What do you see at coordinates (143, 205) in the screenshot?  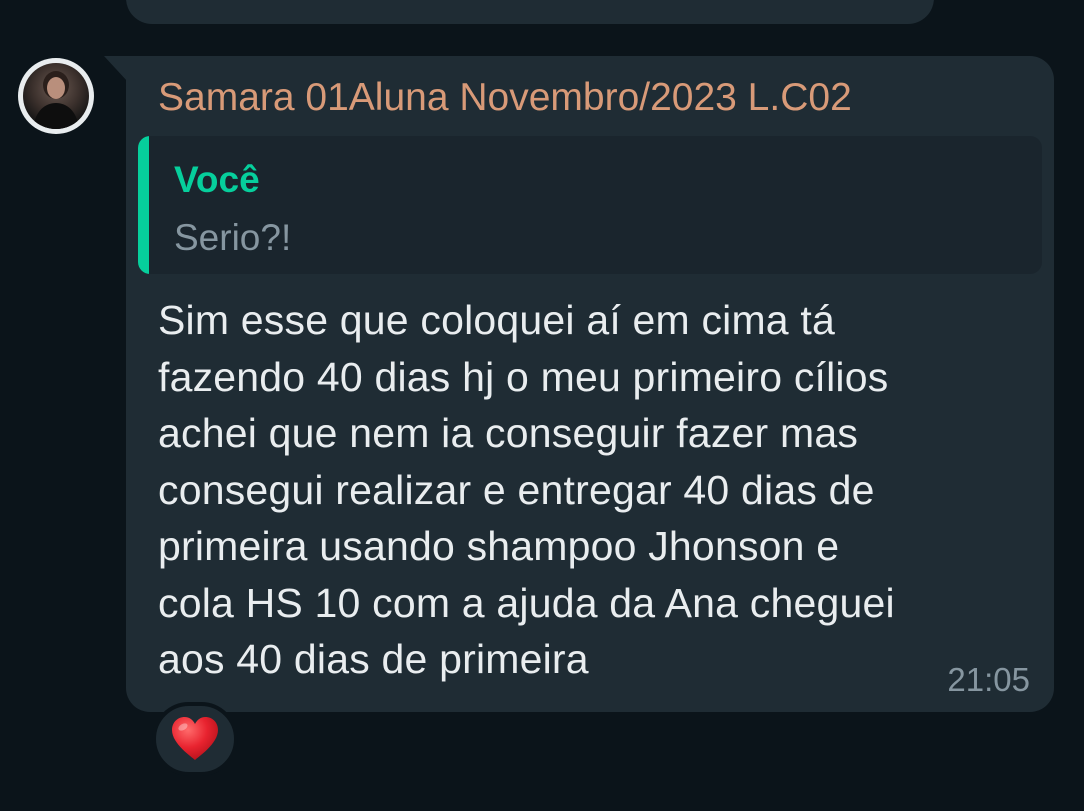 I see `quote-accent-bar` at bounding box center [143, 205].